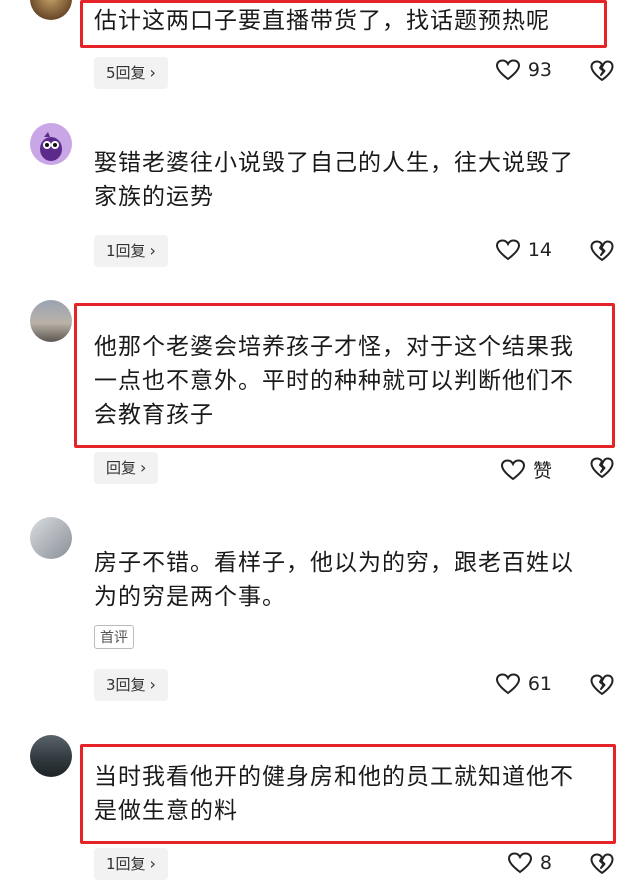  I want to click on reply-button: 3回复 ›, so click(131, 685).